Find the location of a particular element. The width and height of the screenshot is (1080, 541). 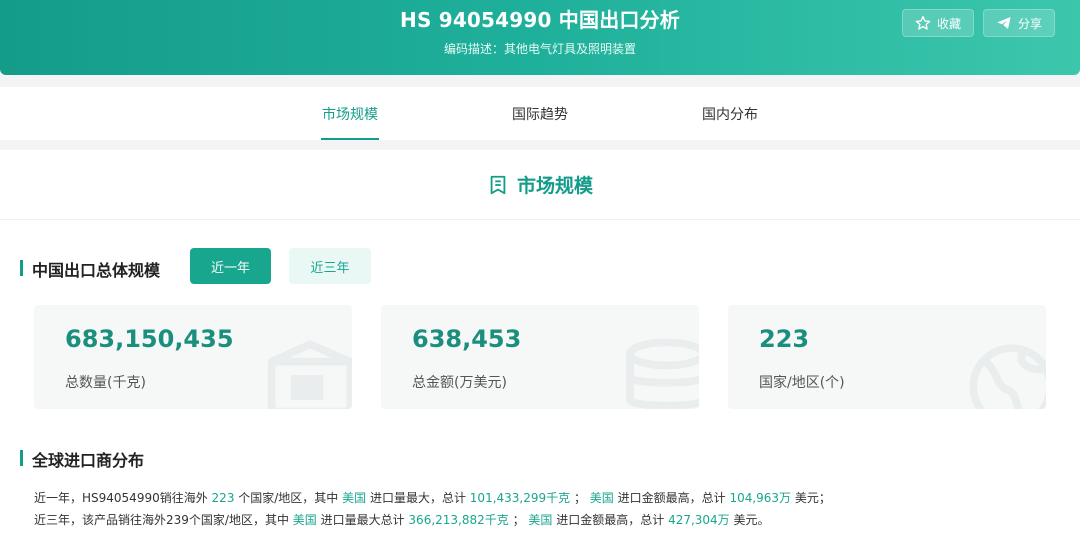

tab-international-trend: 国际趋势 is located at coordinates (540, 113).